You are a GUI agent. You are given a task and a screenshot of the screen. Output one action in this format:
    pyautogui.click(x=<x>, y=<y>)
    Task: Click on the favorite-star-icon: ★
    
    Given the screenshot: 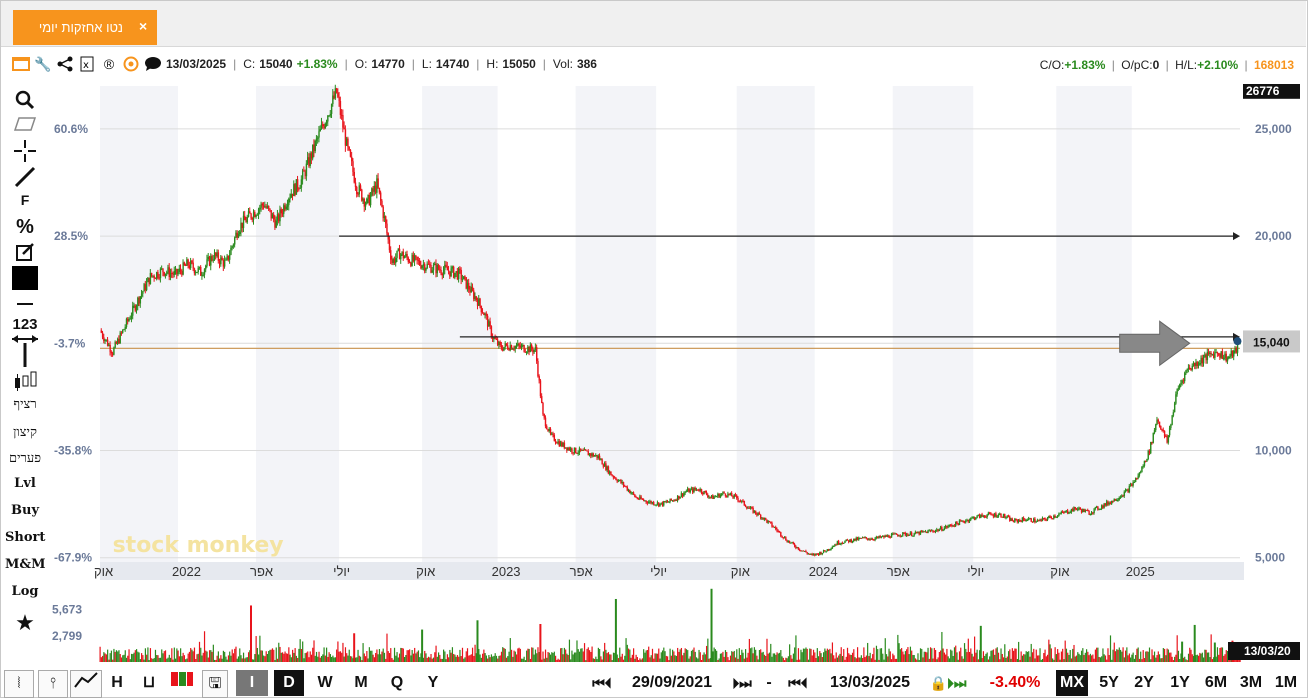 What is the action you would take?
    pyautogui.click(x=25, y=623)
    